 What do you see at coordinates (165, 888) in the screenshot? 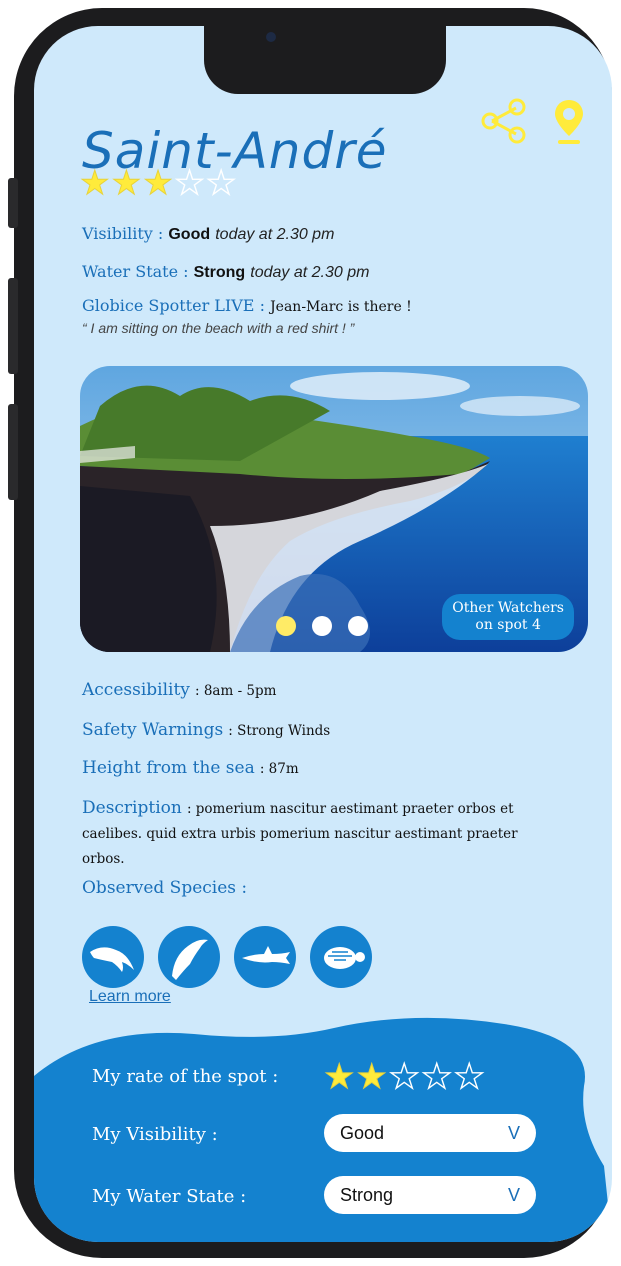
I see `observed-species-label: Observed Species :` at bounding box center [165, 888].